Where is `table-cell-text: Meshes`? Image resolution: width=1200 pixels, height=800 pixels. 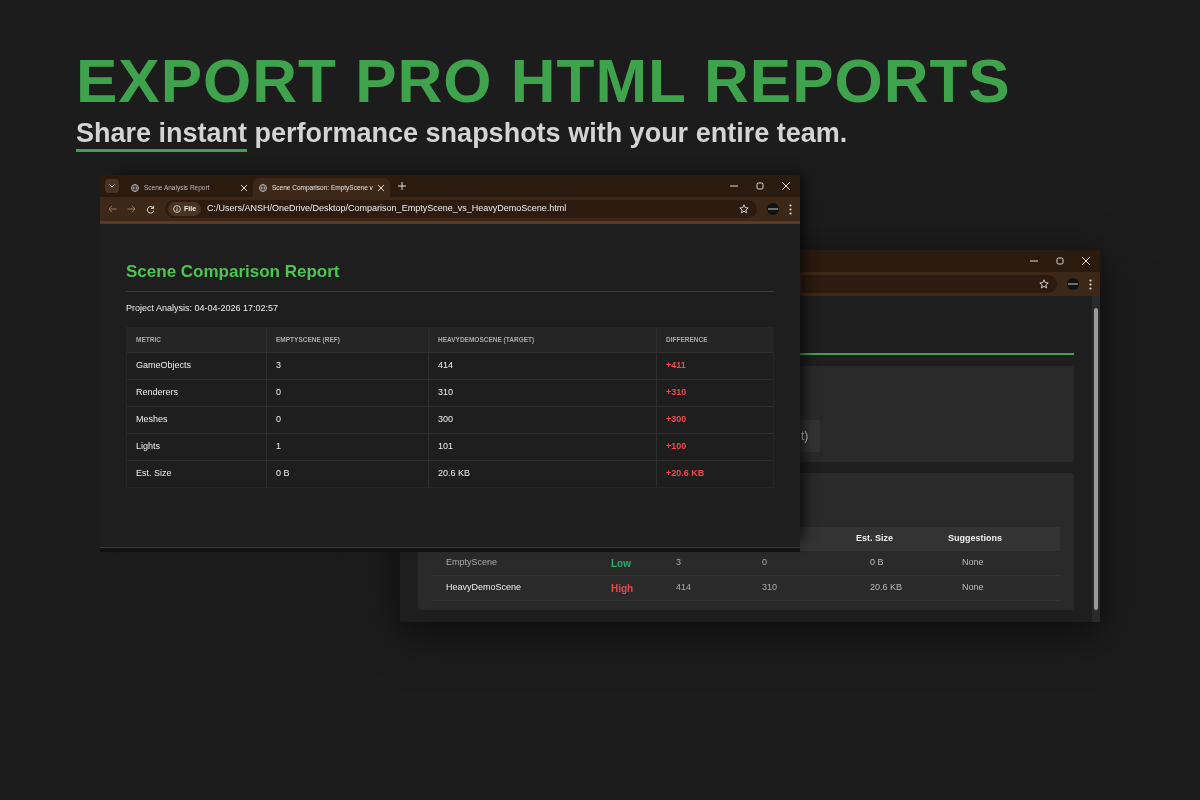
table-cell-text: Meshes is located at coordinates (152, 419).